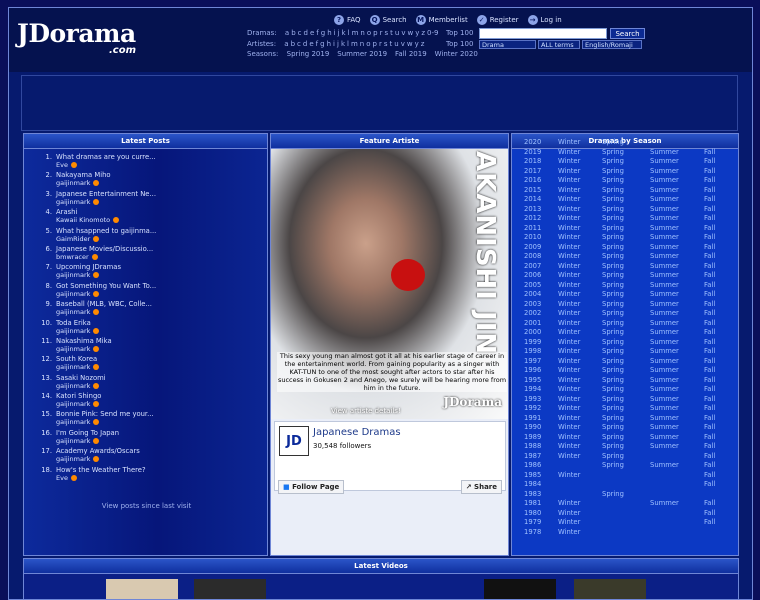 This screenshot has width=760, height=600. I want to click on season-year: 1983, so click(532, 494).